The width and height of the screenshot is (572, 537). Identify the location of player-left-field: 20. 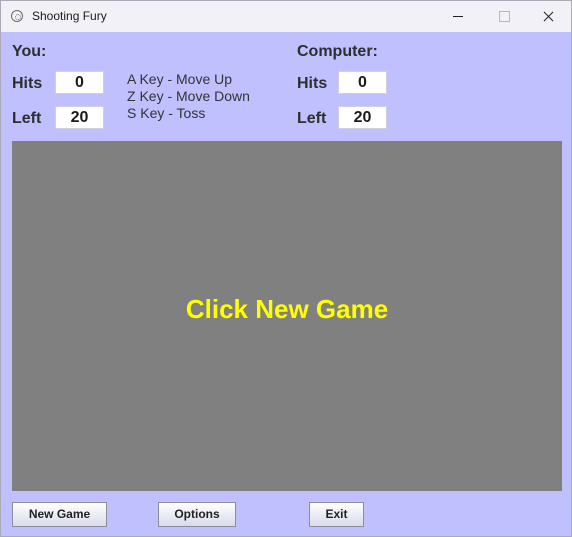
(79, 117).